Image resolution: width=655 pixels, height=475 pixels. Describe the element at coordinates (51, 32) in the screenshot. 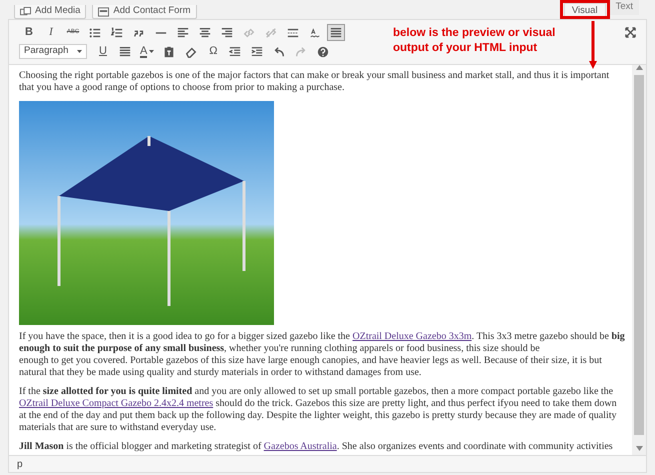

I see `italic-button: I` at that location.